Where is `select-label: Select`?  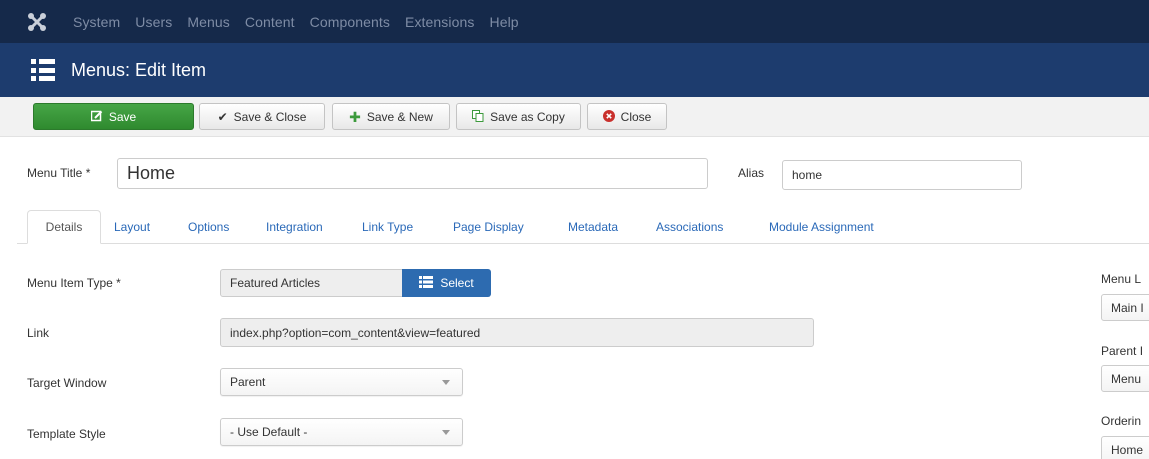 select-label: Select is located at coordinates (457, 283).